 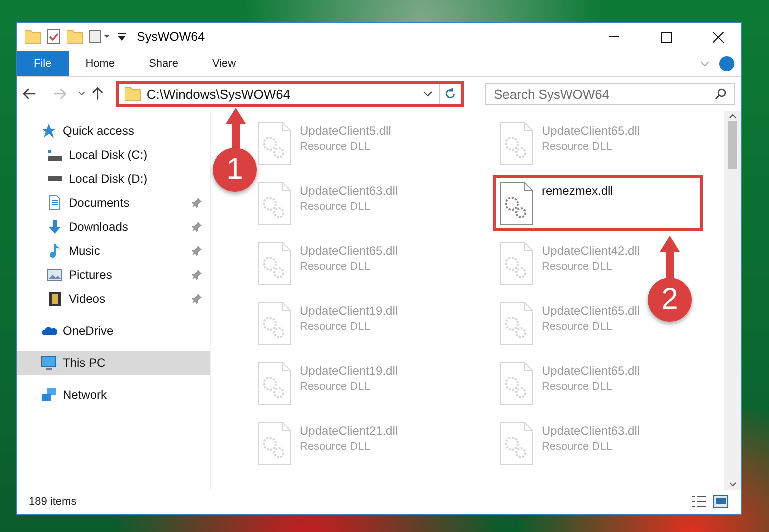 I want to click on scrollbar-thumb, so click(x=732, y=145).